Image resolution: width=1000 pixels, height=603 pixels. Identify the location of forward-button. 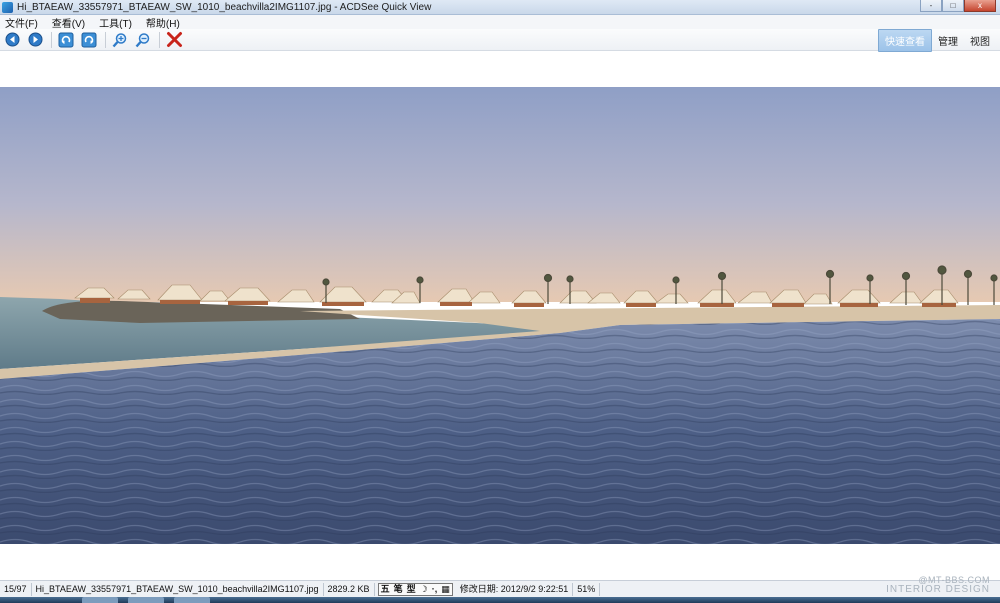
(35, 40).